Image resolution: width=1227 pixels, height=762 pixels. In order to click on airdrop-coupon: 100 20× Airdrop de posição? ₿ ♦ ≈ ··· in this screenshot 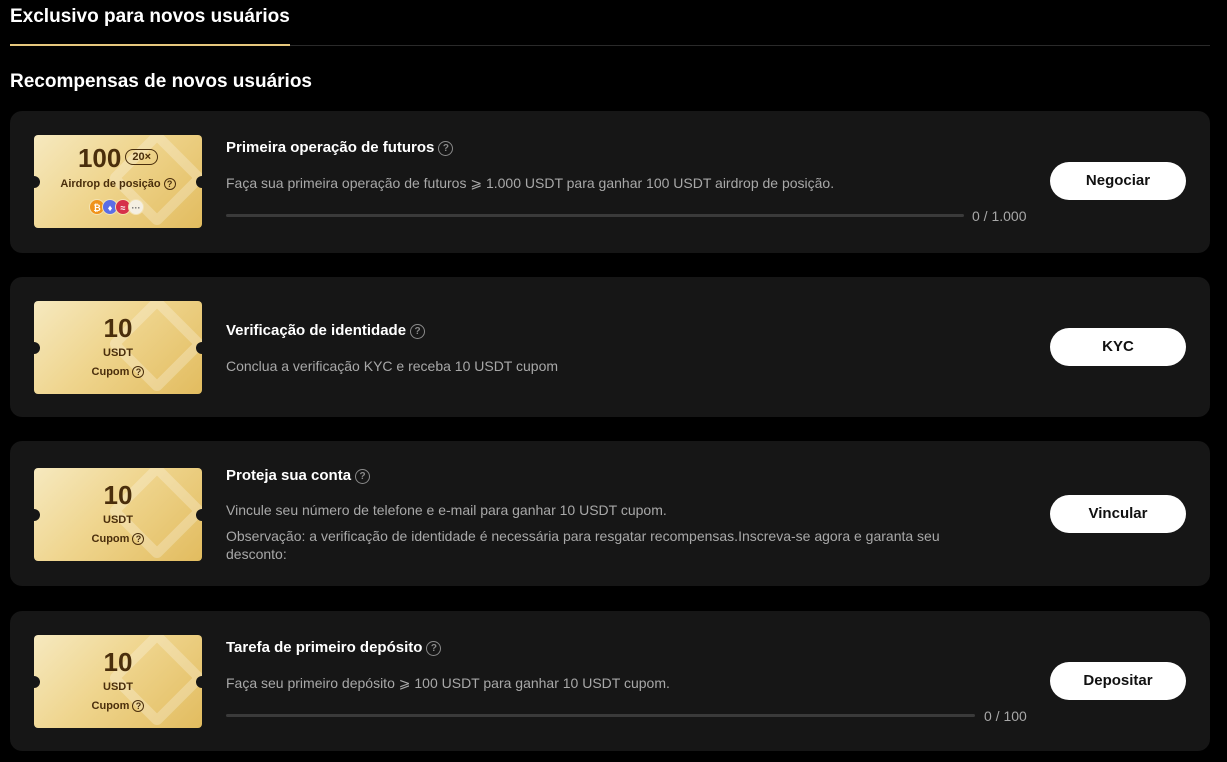, I will do `click(118, 181)`.